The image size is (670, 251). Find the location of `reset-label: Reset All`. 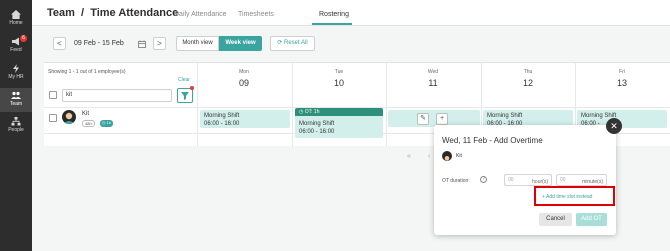

reset-label: Reset All is located at coordinates (296, 43).